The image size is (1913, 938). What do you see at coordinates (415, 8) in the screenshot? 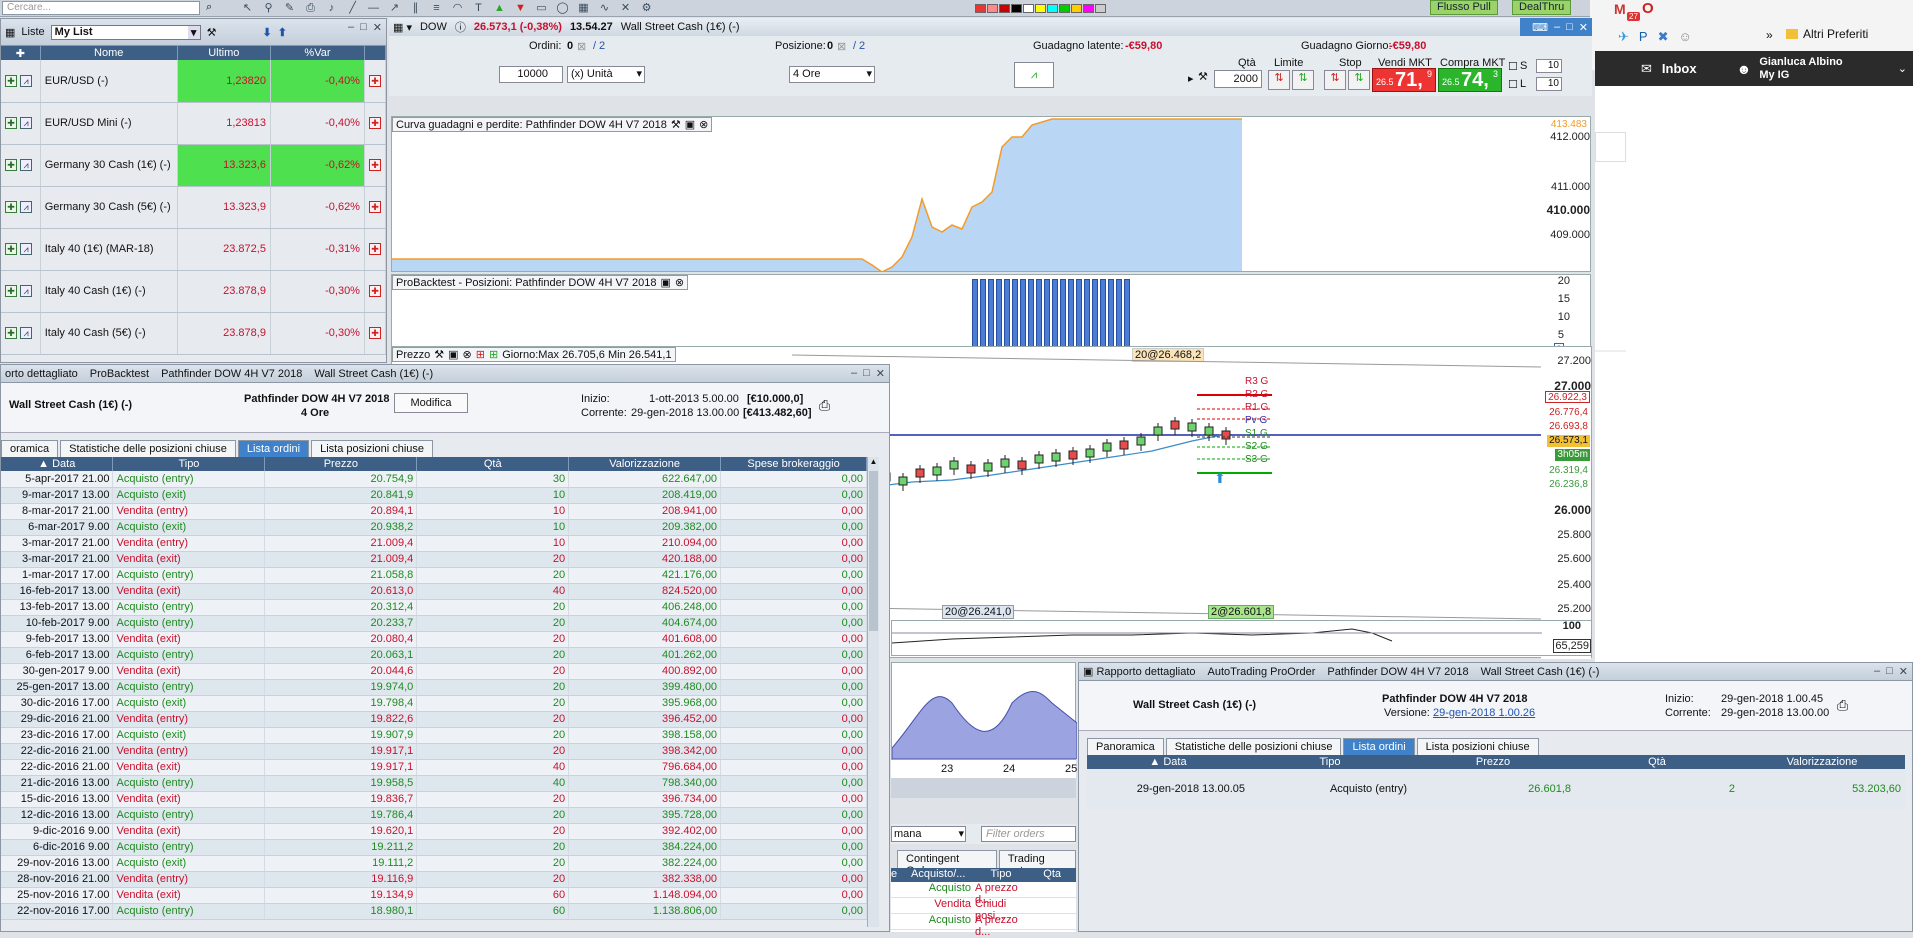
I see `channel-icon: ∥` at bounding box center [415, 8].